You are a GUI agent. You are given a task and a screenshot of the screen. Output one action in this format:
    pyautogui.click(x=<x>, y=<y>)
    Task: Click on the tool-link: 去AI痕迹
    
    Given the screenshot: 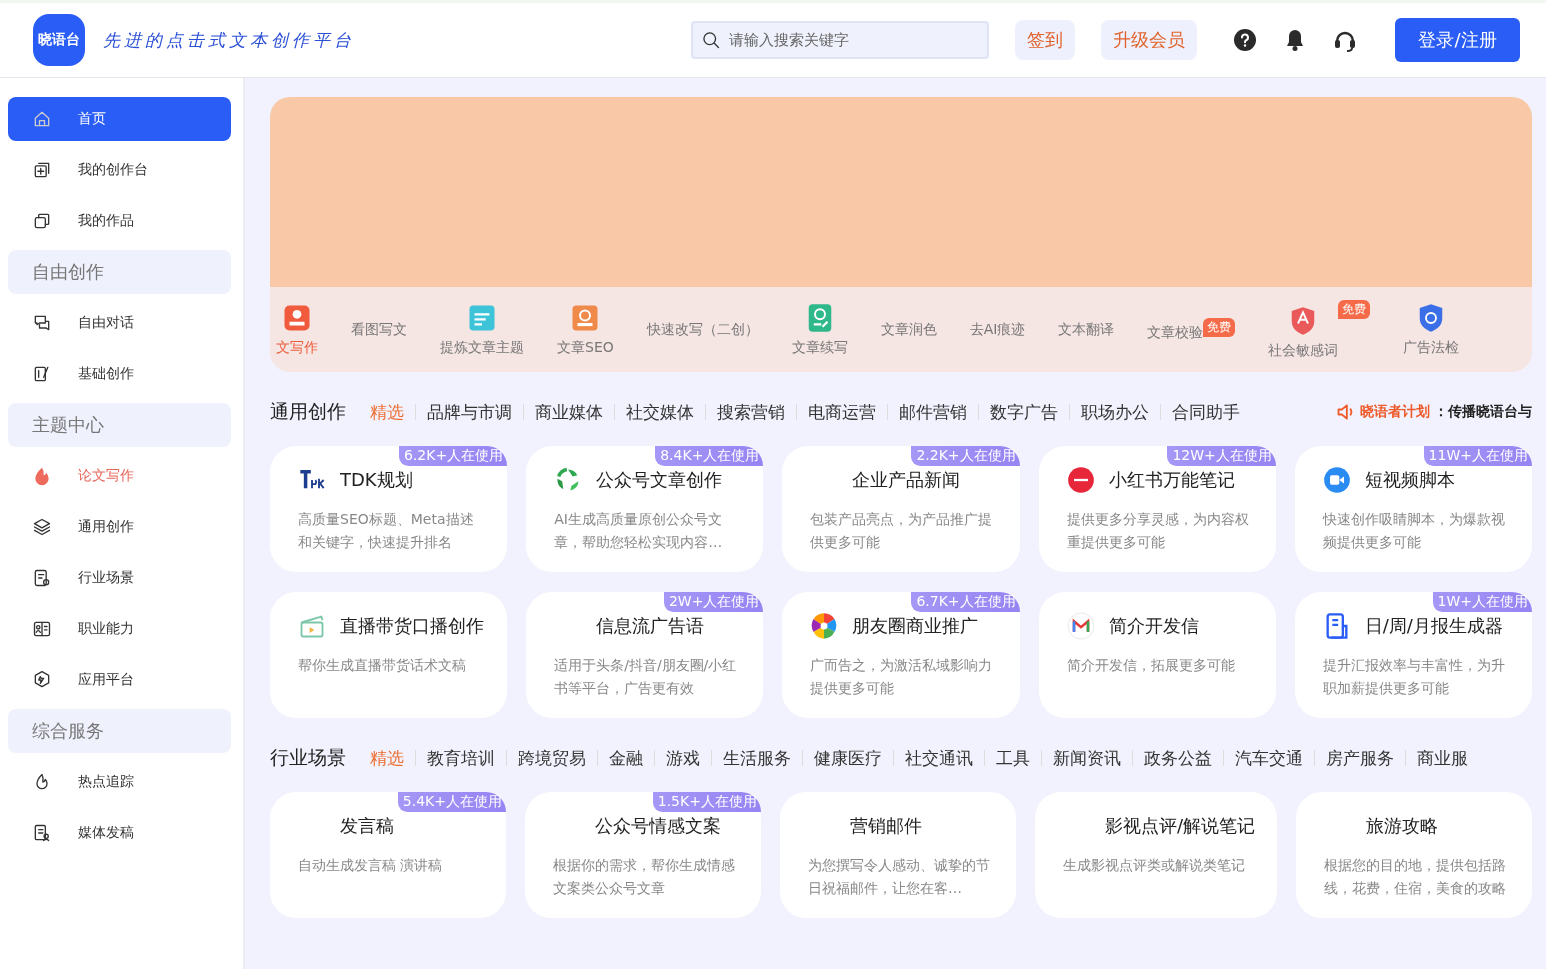 What is the action you would take?
    pyautogui.click(x=997, y=329)
    